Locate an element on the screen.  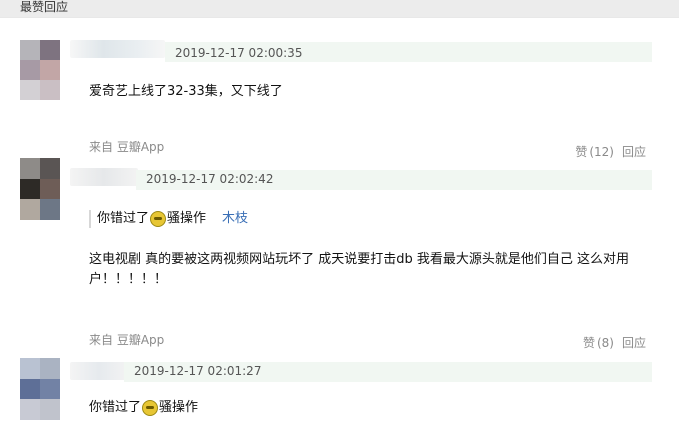
comment-actions: 赞 (12) 回应 is located at coordinates (610, 152).